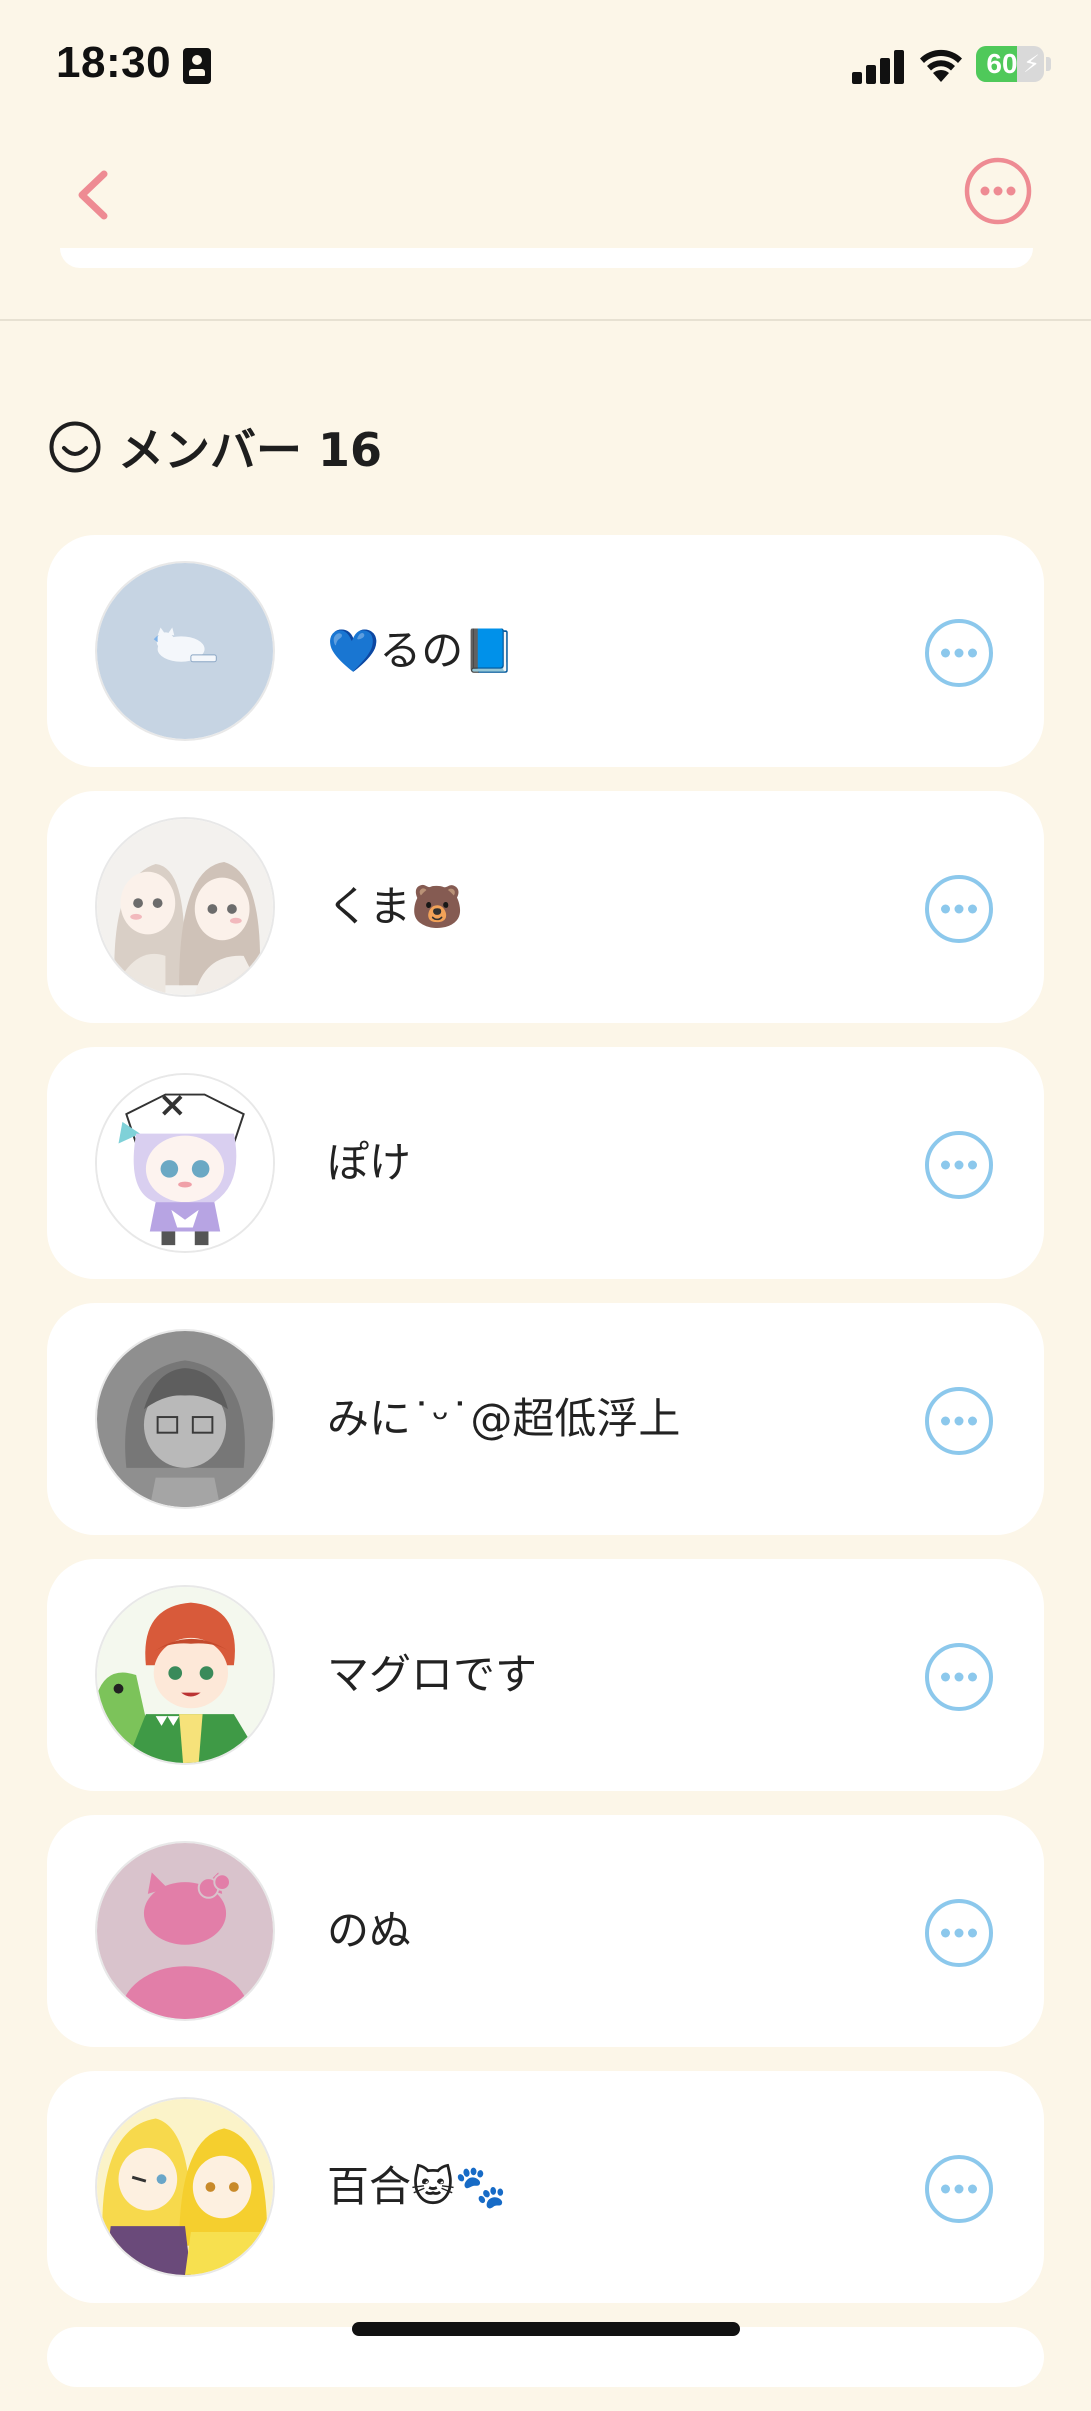 The width and height of the screenshot is (1091, 2411). What do you see at coordinates (421, 650) in the screenshot?
I see `member-name: 💙るの📘` at bounding box center [421, 650].